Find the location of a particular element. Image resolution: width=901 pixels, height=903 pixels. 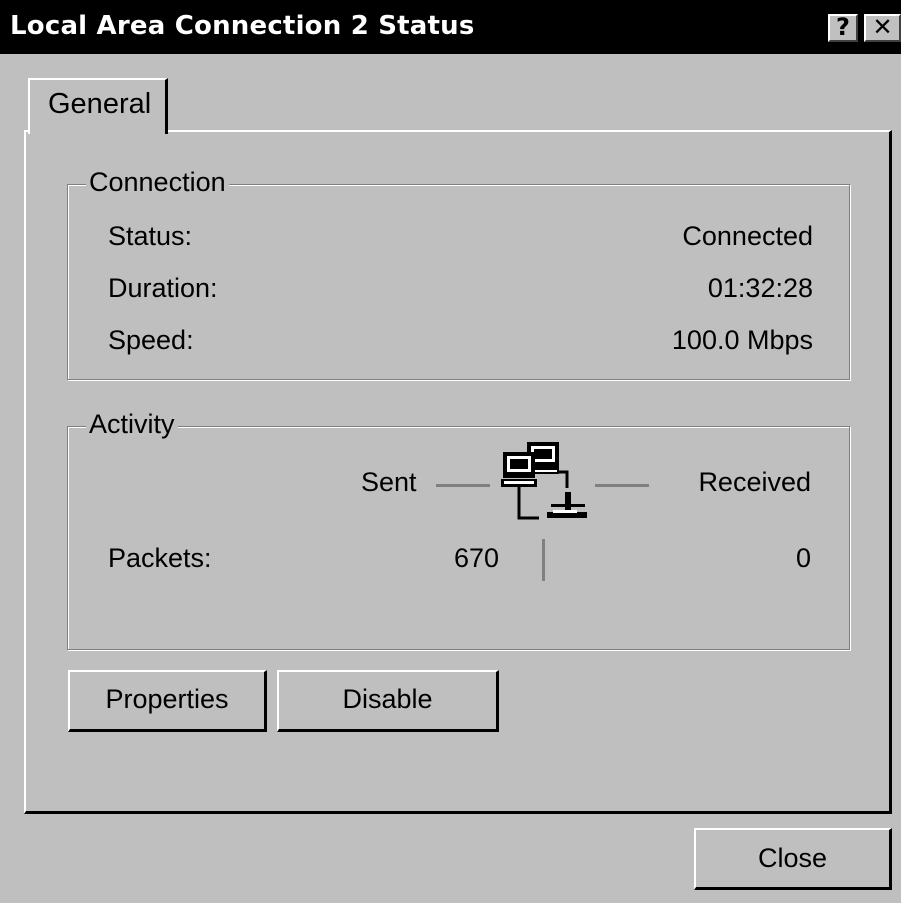

close-button: Close is located at coordinates (793, 859).